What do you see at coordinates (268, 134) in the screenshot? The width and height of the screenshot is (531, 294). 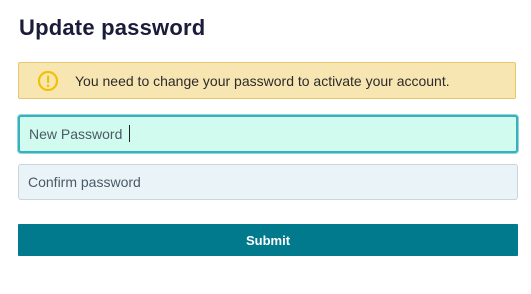 I see `new-password-input` at bounding box center [268, 134].